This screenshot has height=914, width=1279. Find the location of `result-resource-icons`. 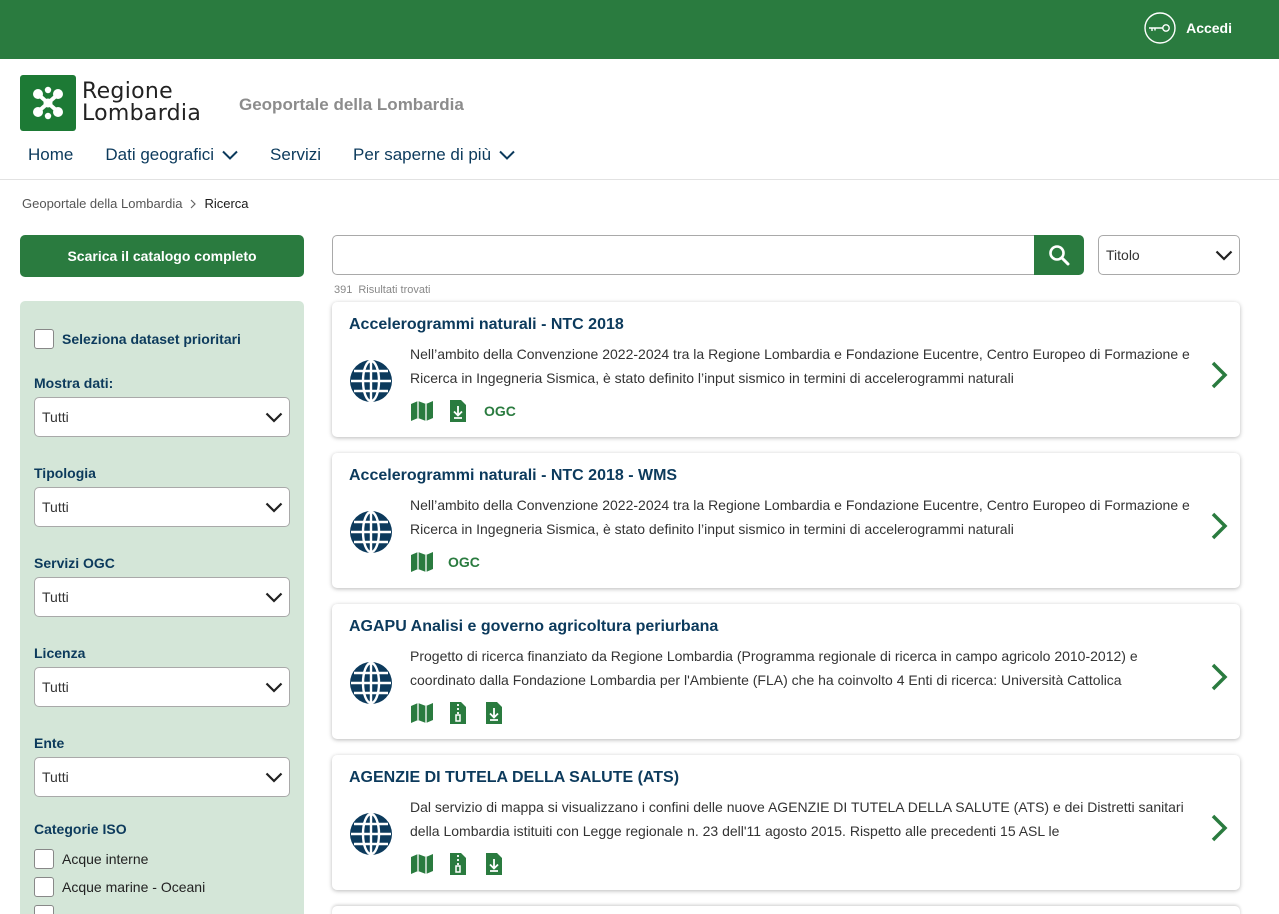

result-resource-icons is located at coordinates (458, 713).